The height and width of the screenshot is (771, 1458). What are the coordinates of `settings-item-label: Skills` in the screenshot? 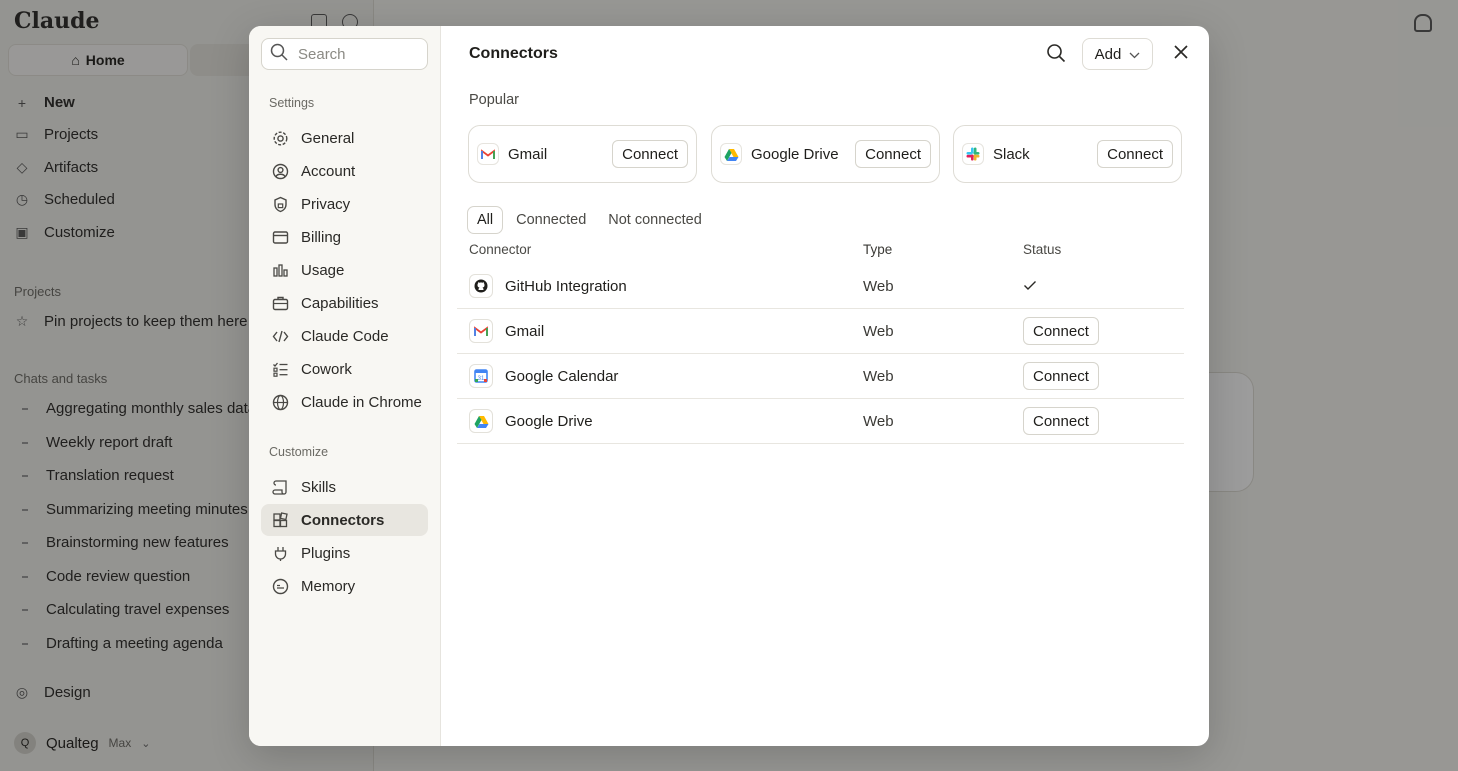 It's located at (319, 487).